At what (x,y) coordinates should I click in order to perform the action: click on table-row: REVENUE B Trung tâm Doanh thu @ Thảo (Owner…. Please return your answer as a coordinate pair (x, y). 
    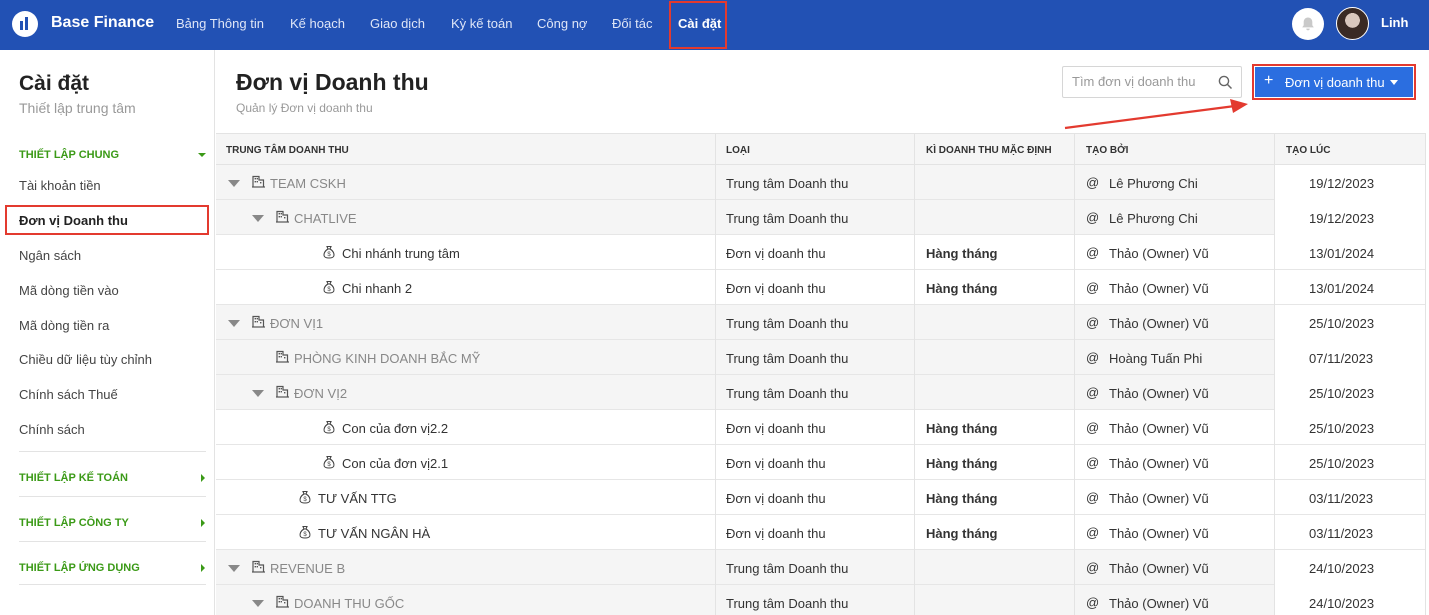
    Looking at the image, I should click on (821, 567).